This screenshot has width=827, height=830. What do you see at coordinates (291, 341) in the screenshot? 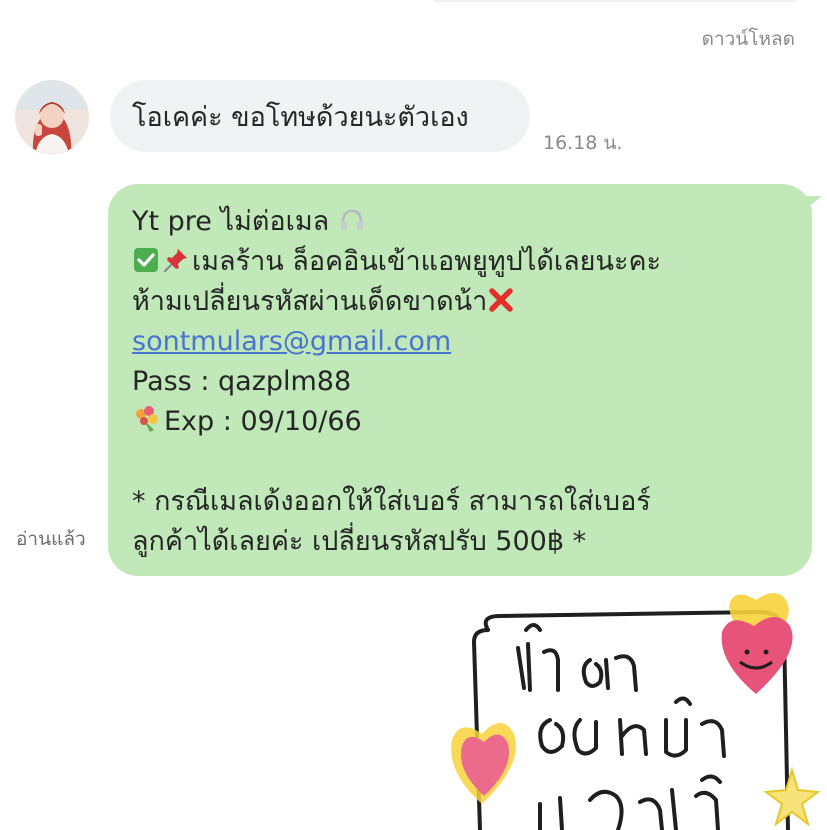
I see `email-link: sontmulars@gmail.com` at bounding box center [291, 341].